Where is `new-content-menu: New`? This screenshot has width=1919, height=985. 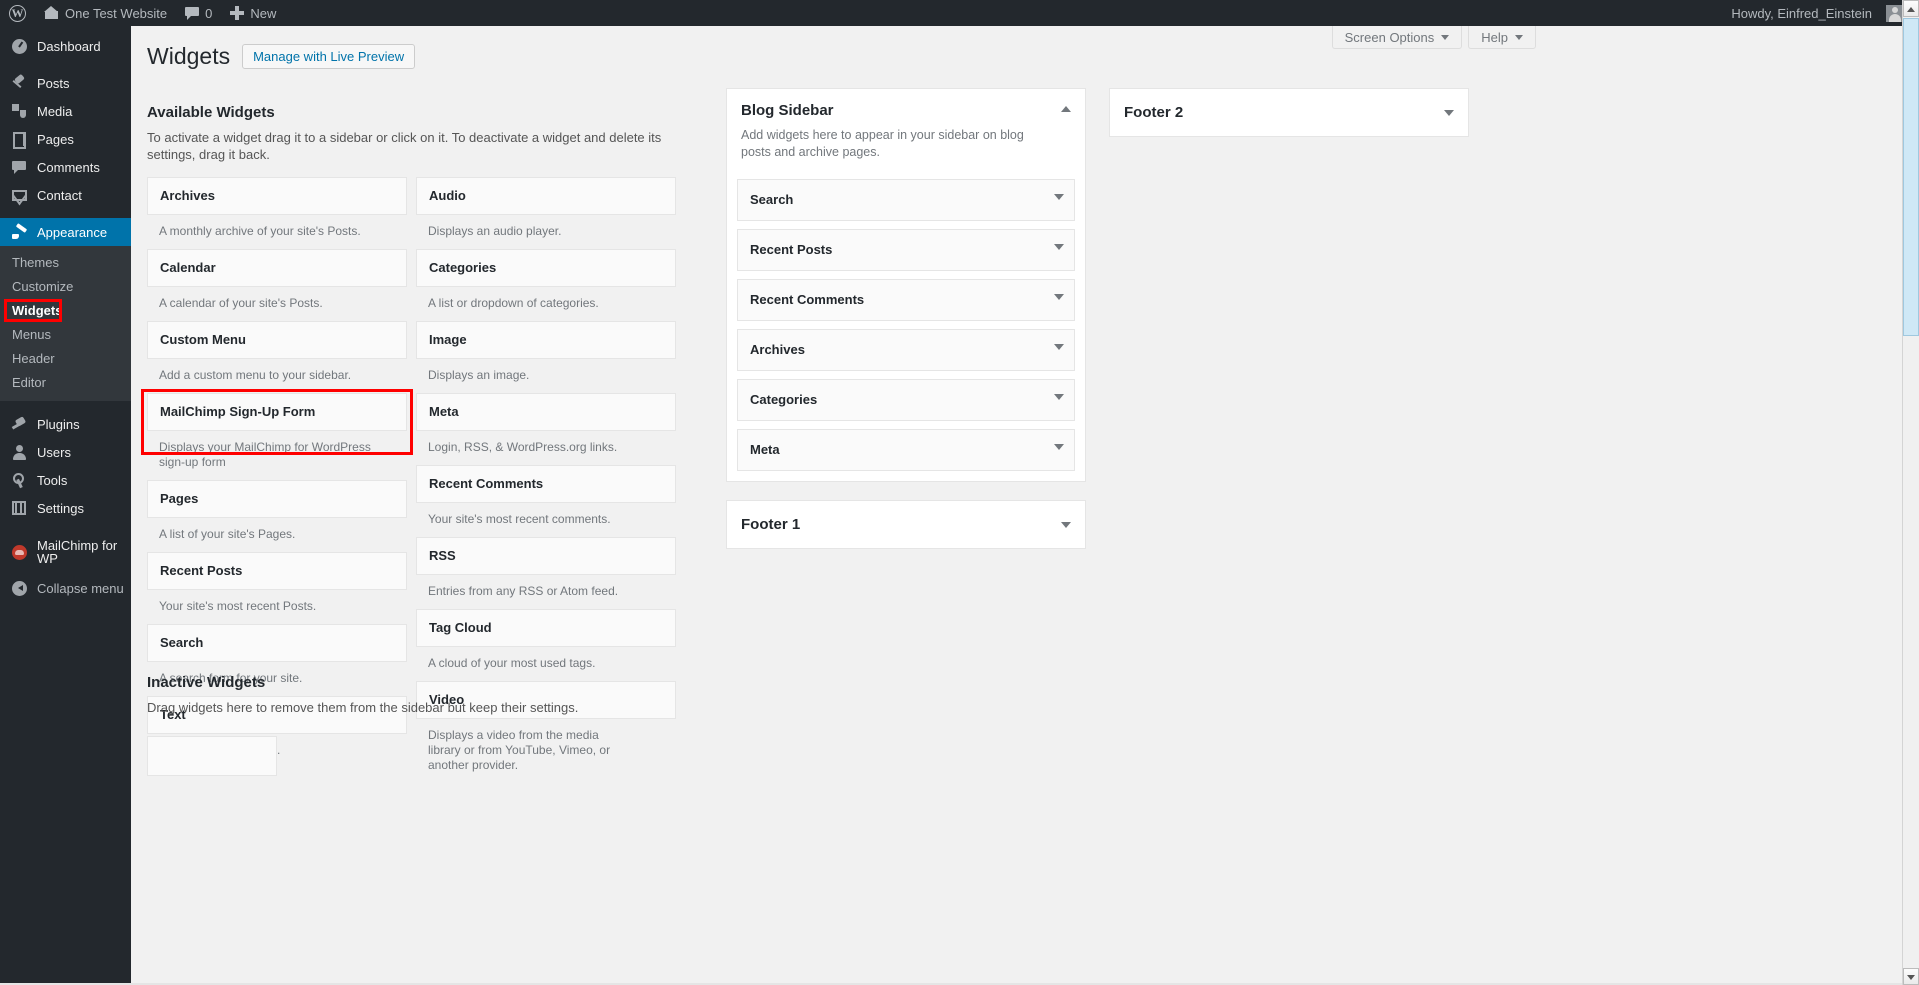 new-content-menu: New is located at coordinates (253, 13).